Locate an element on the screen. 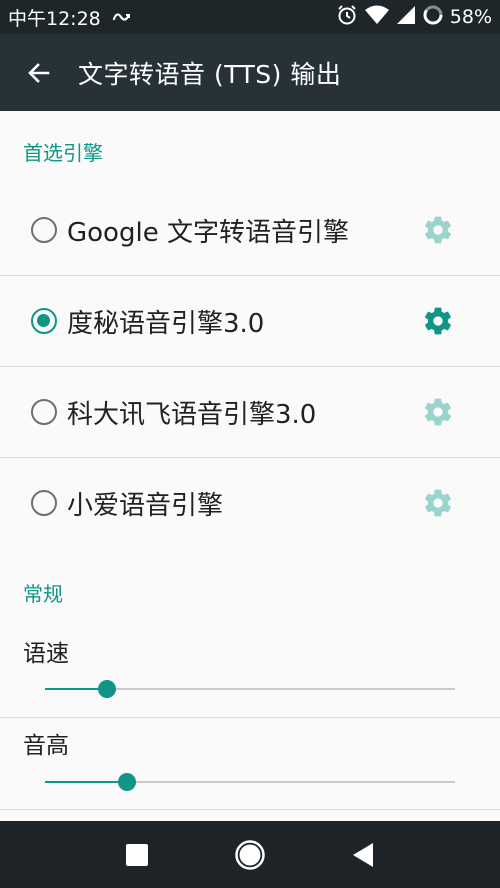 This screenshot has height=888, width=500. back-nav-button is located at coordinates (363, 855).